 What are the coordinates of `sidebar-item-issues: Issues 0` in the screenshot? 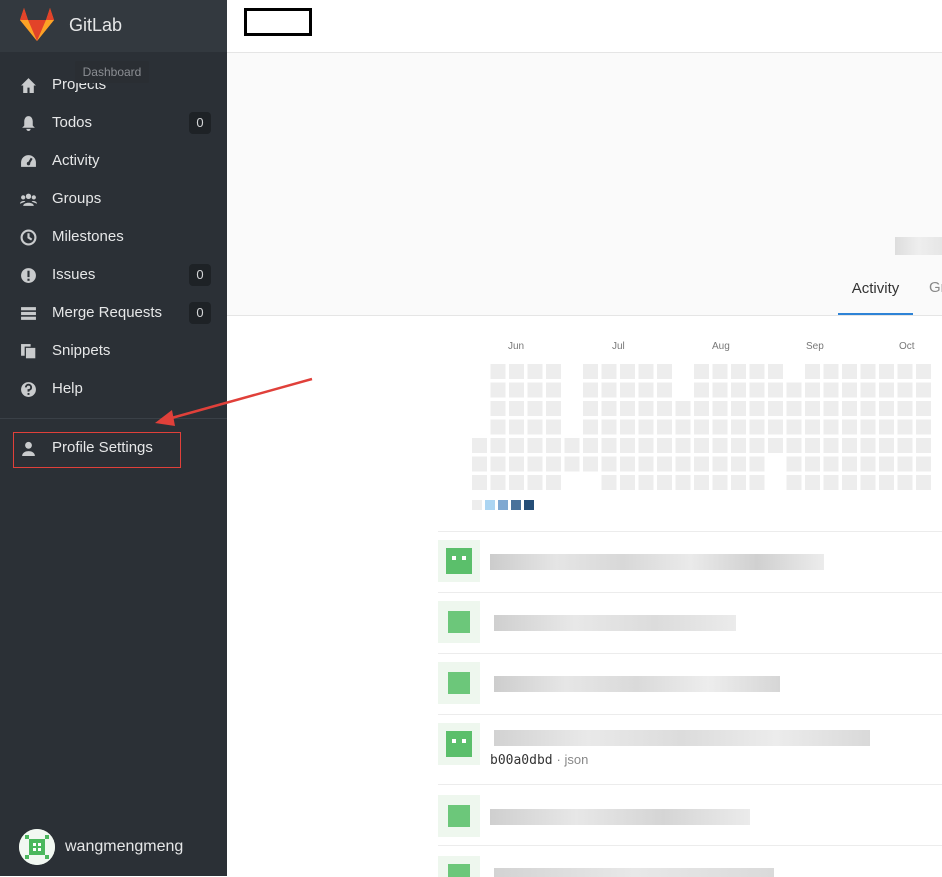 It's located at (113, 275).